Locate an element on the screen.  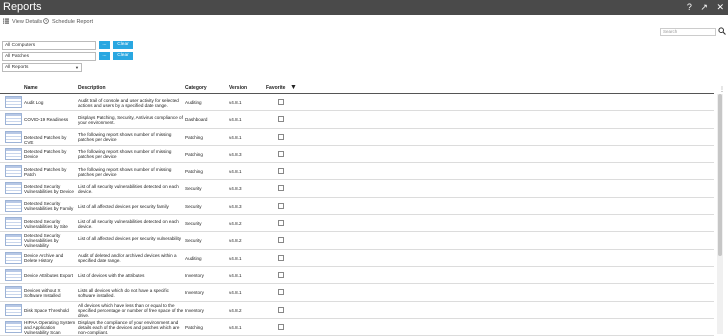
search-input: Search is located at coordinates (688, 32).